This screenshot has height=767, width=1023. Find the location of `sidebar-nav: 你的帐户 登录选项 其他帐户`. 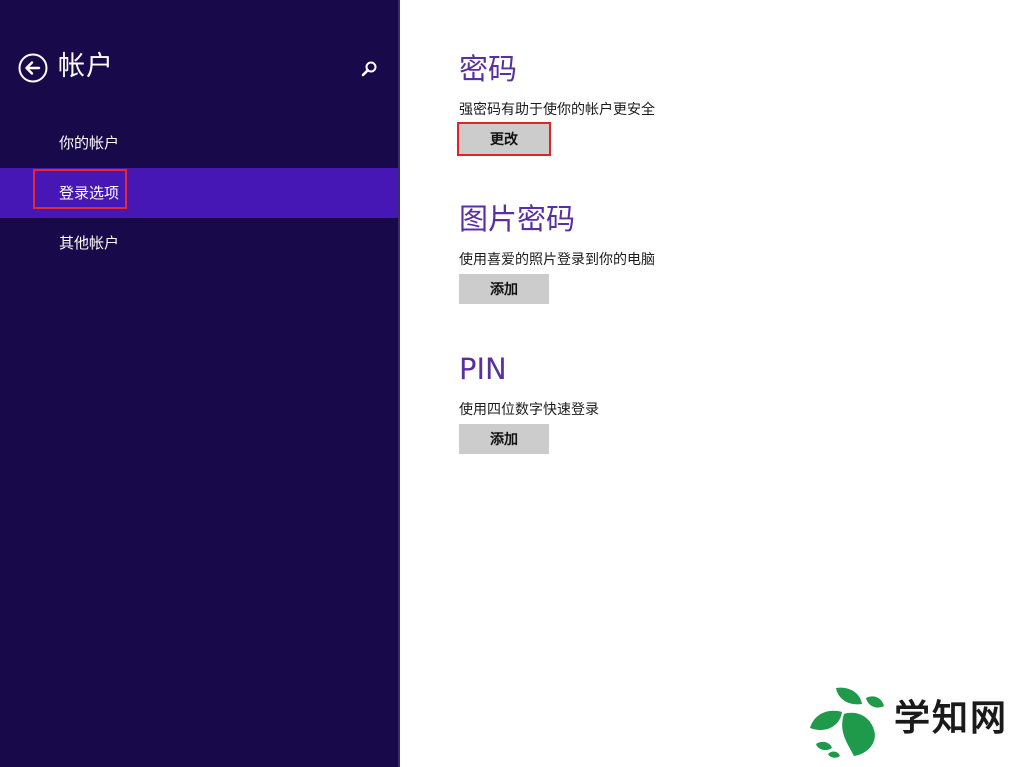

sidebar-nav: 你的帐户 登录选项 其他帐户 is located at coordinates (199, 193).